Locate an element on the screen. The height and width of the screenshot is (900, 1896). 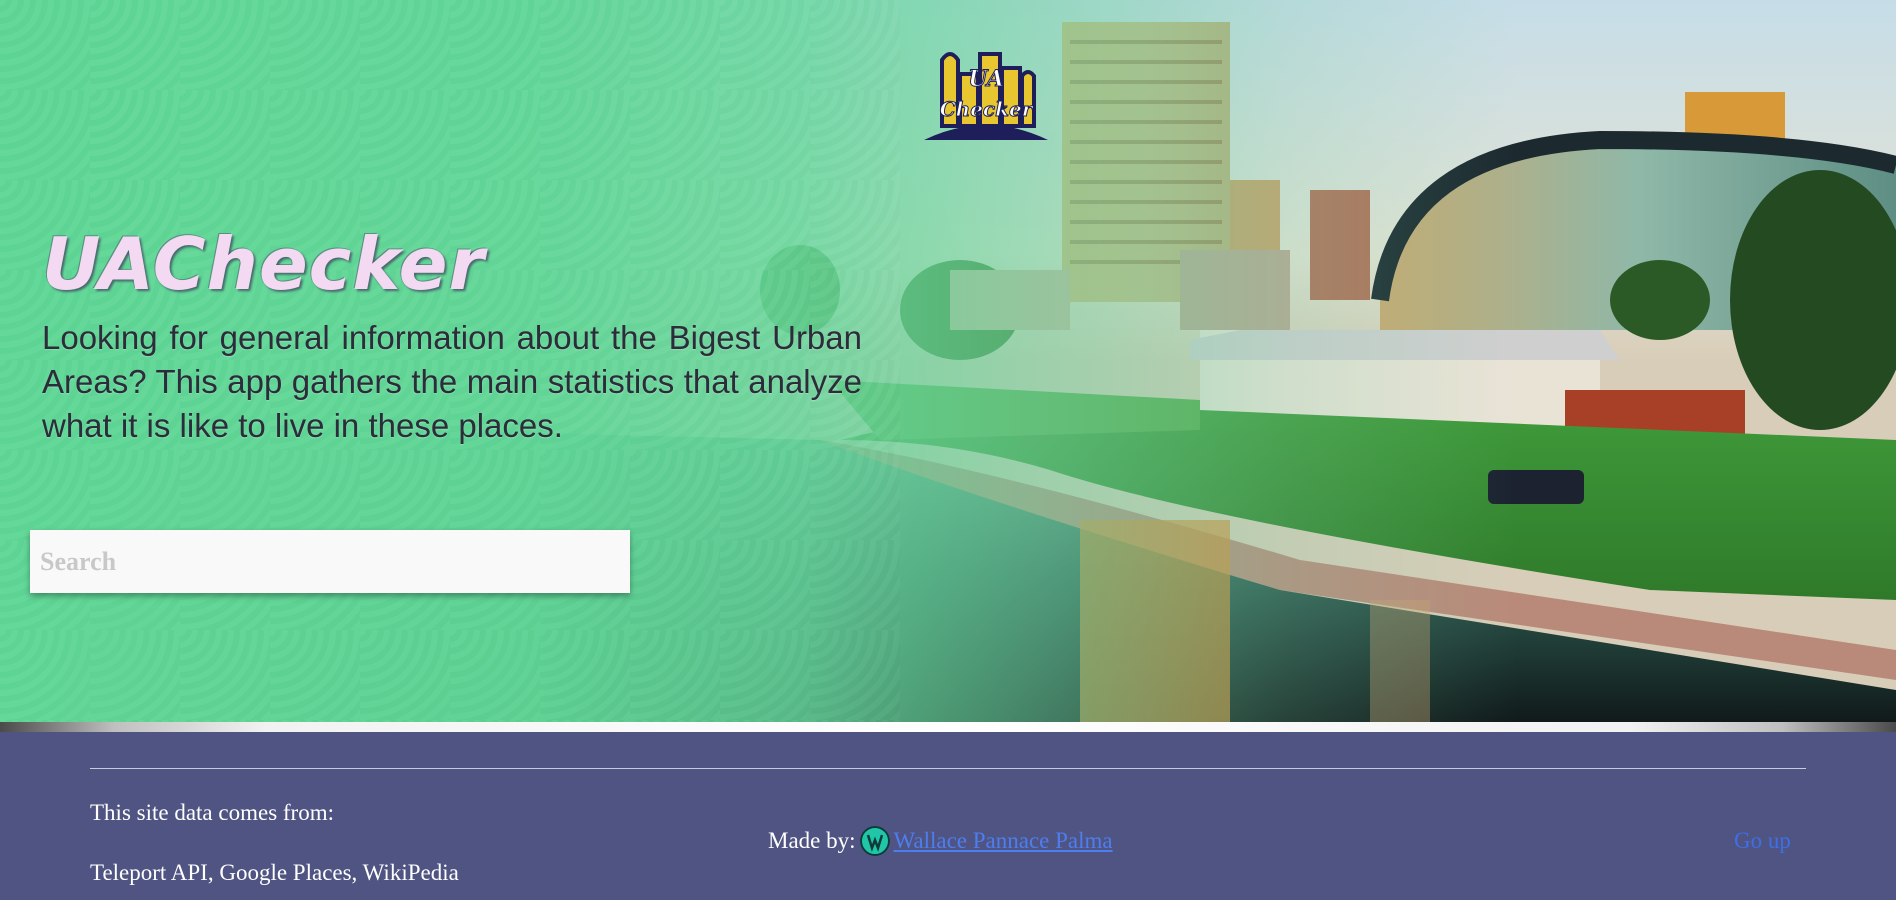
footer-divider is located at coordinates (948, 768).